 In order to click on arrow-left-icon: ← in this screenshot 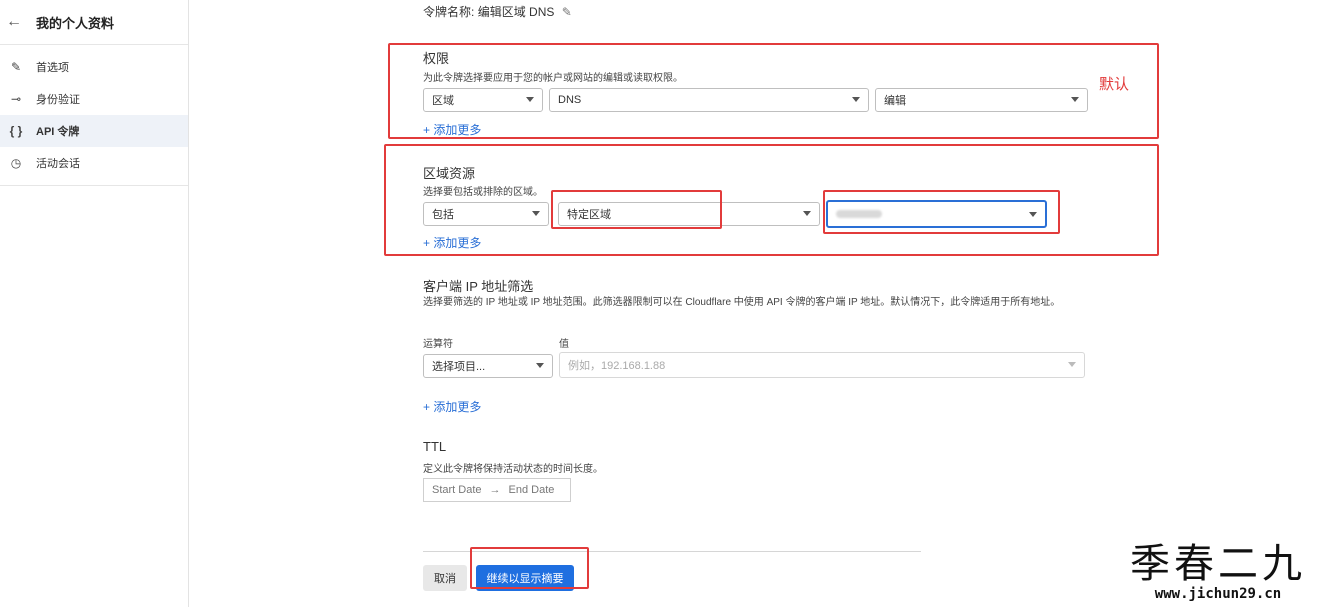, I will do `click(18, 22)`.